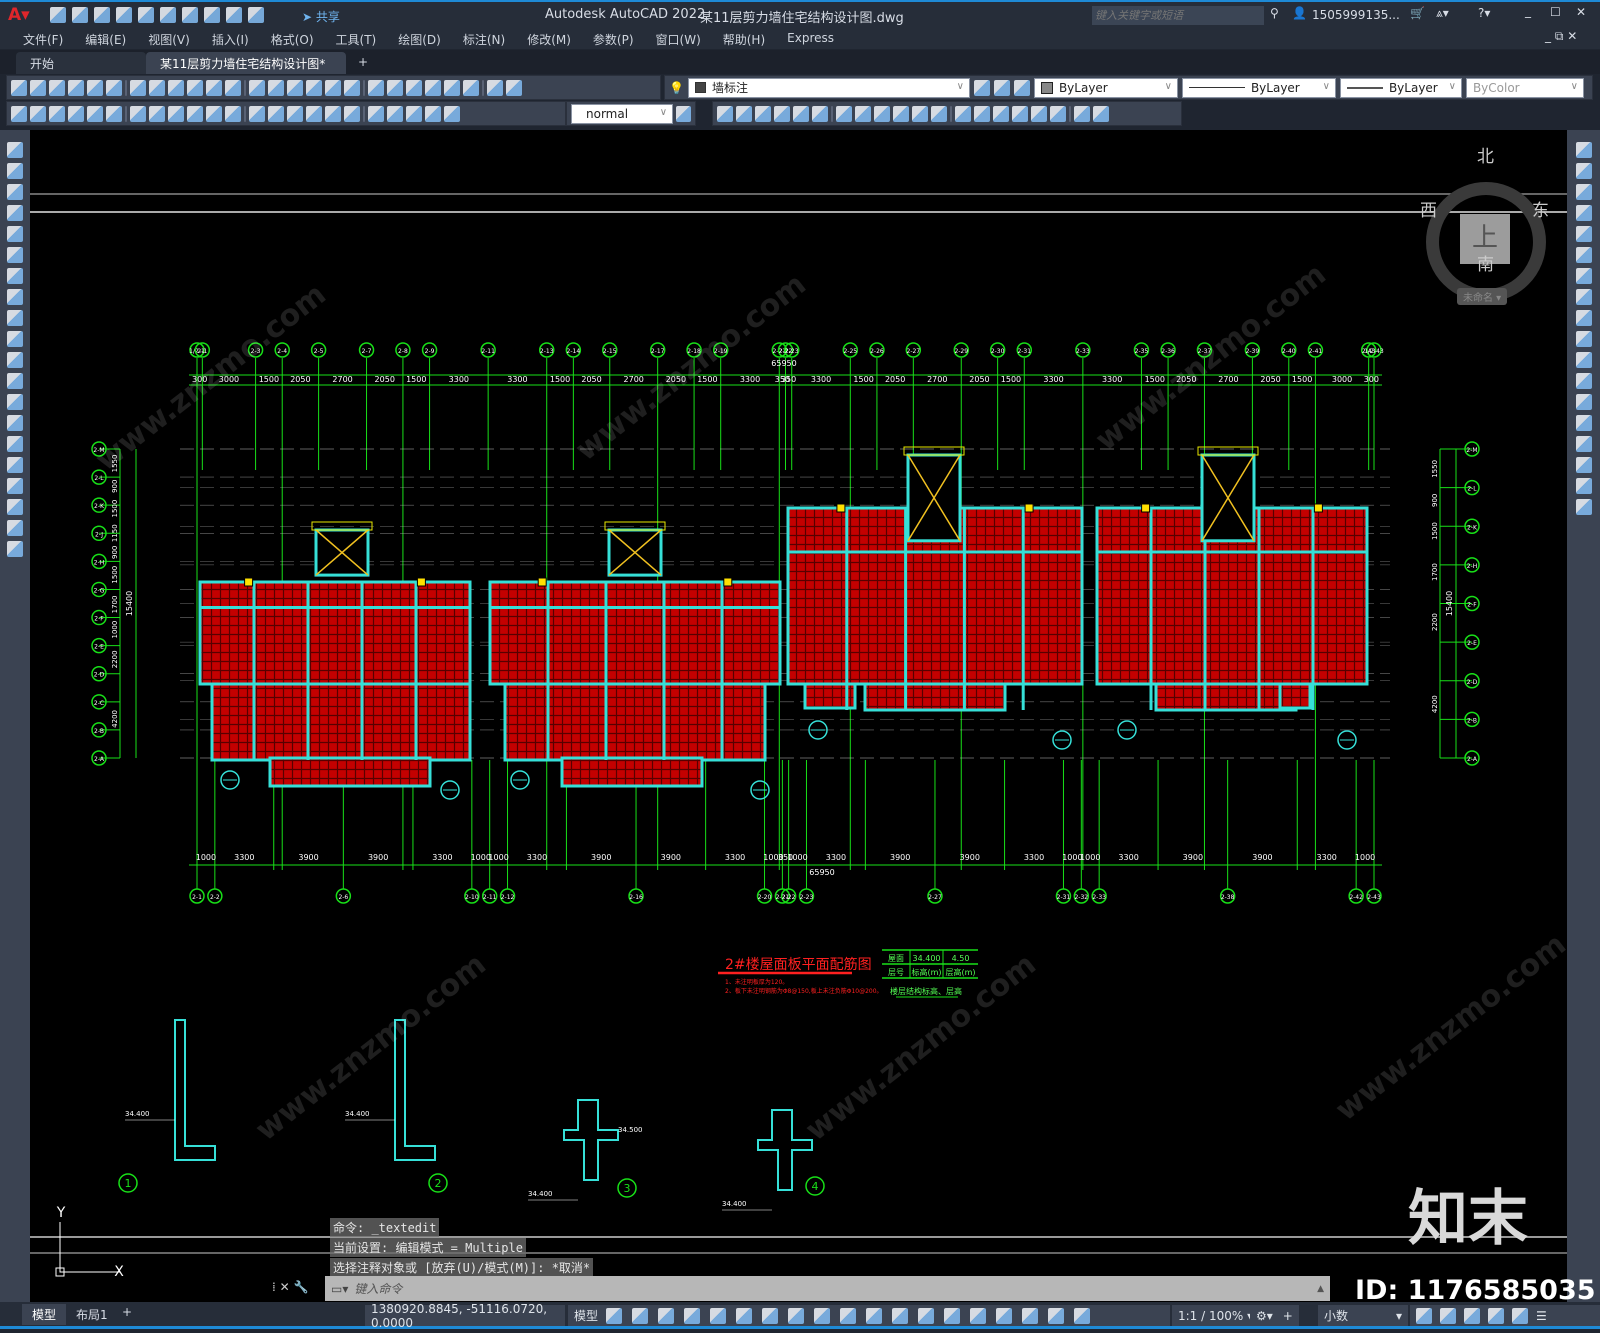 This screenshot has width=1600, height=1333. Describe the element at coordinates (1583, 234) in the screenshot. I see `array-icon` at that location.